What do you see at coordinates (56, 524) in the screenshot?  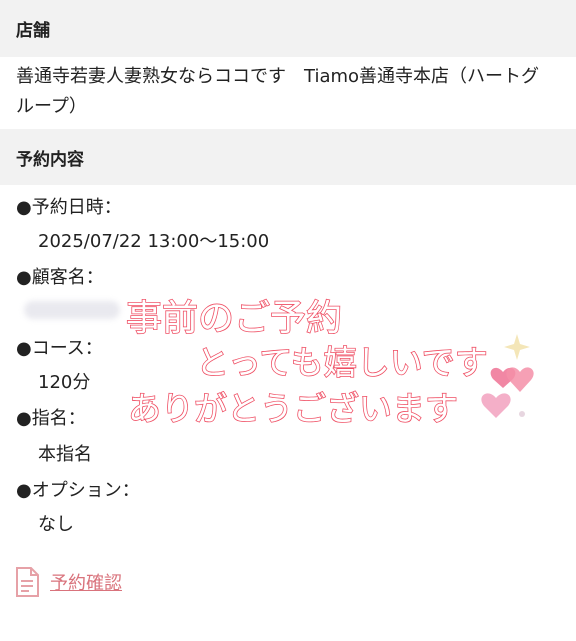 I see `option-value: なし` at bounding box center [56, 524].